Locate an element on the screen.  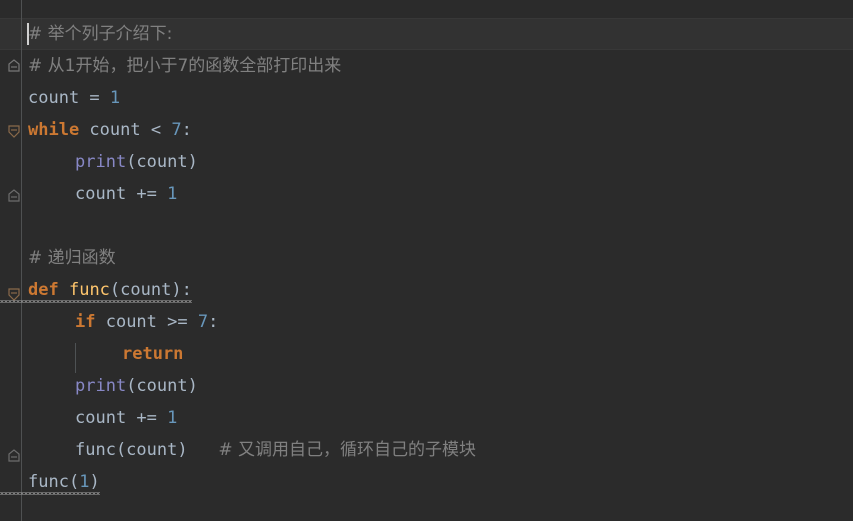
code-line: func(1) is located at coordinates (50, 482).